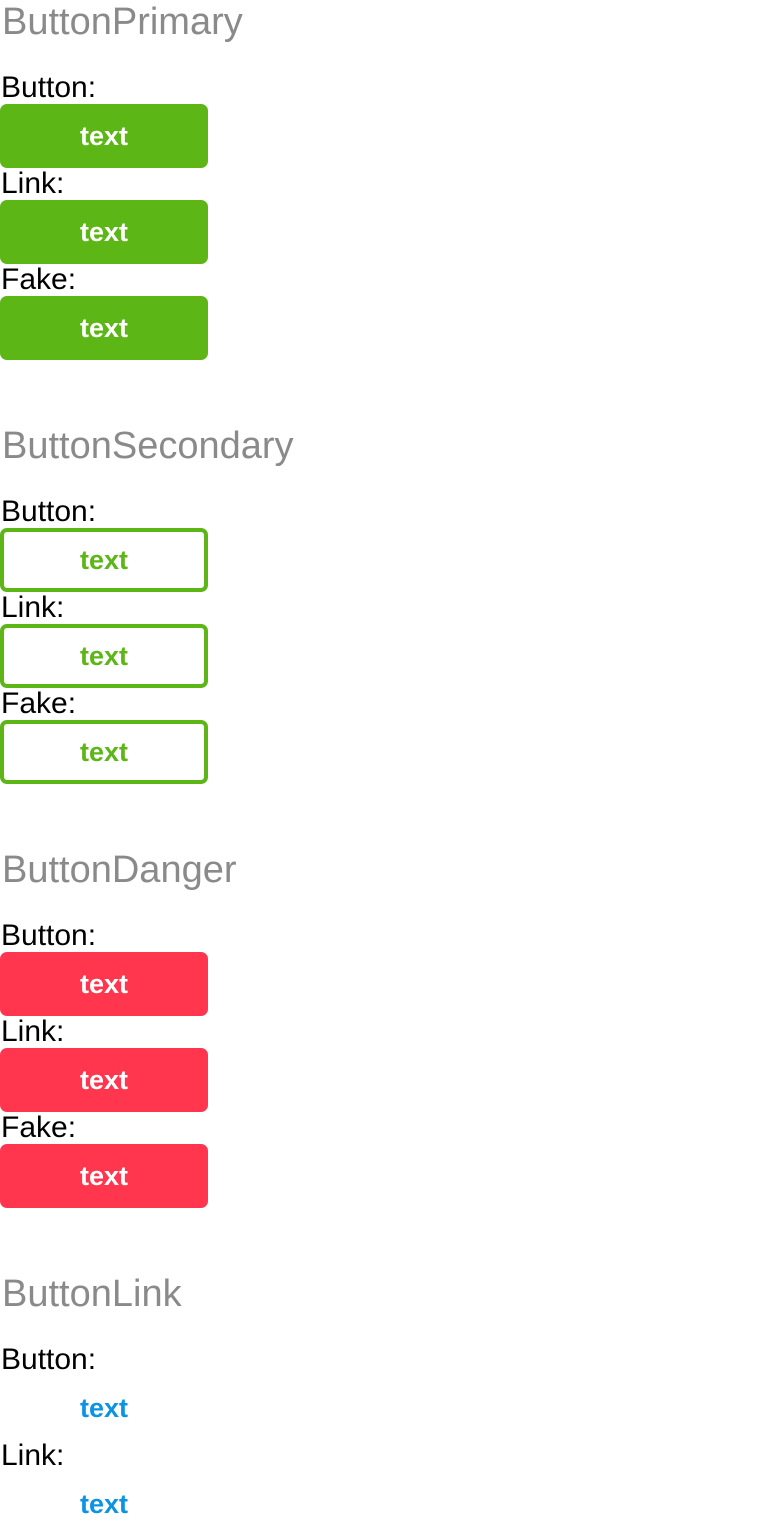  What do you see at coordinates (104, 136) in the screenshot?
I see `primary-button: text` at bounding box center [104, 136].